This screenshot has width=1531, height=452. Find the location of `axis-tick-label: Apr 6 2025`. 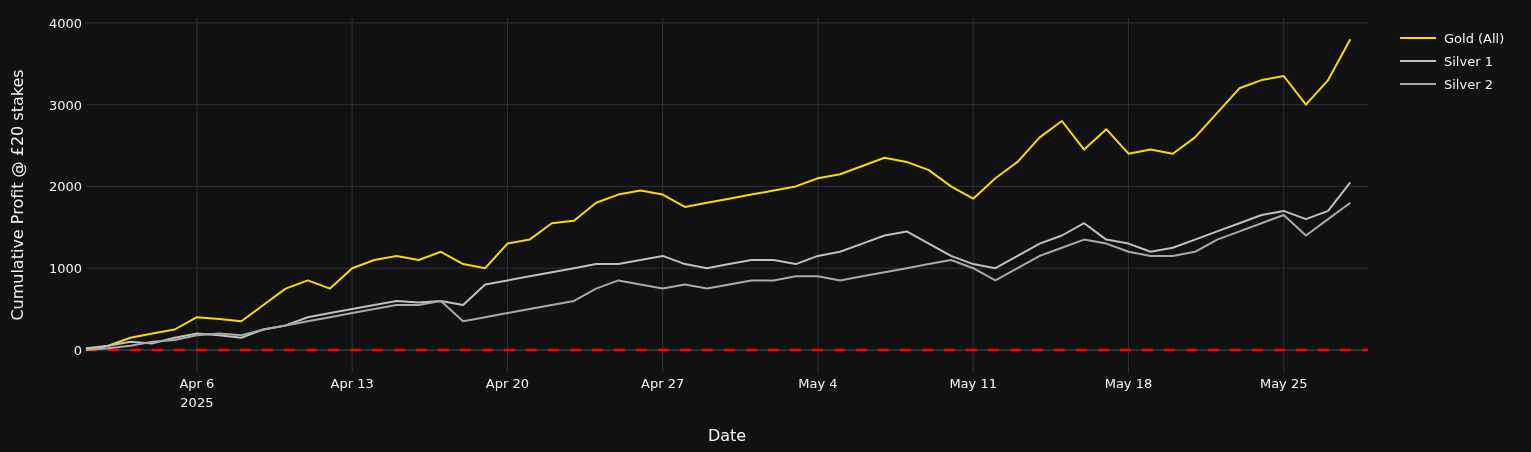

axis-tick-label: Apr 6 2025 is located at coordinates (197, 393).